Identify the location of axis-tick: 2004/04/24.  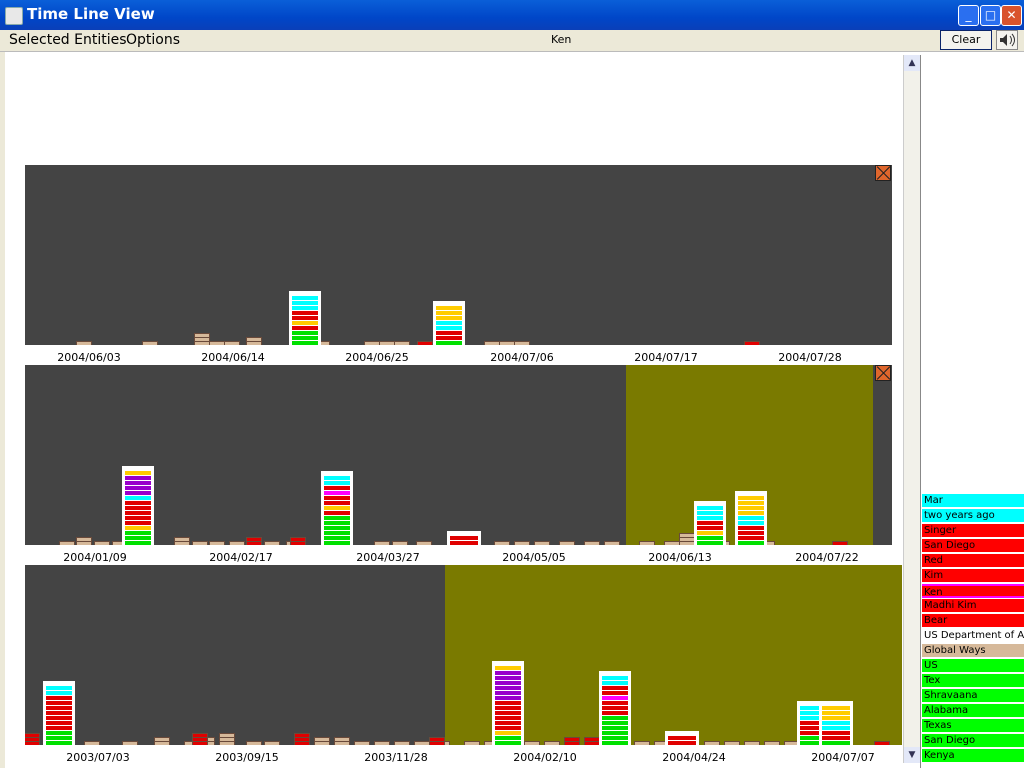
(694, 757).